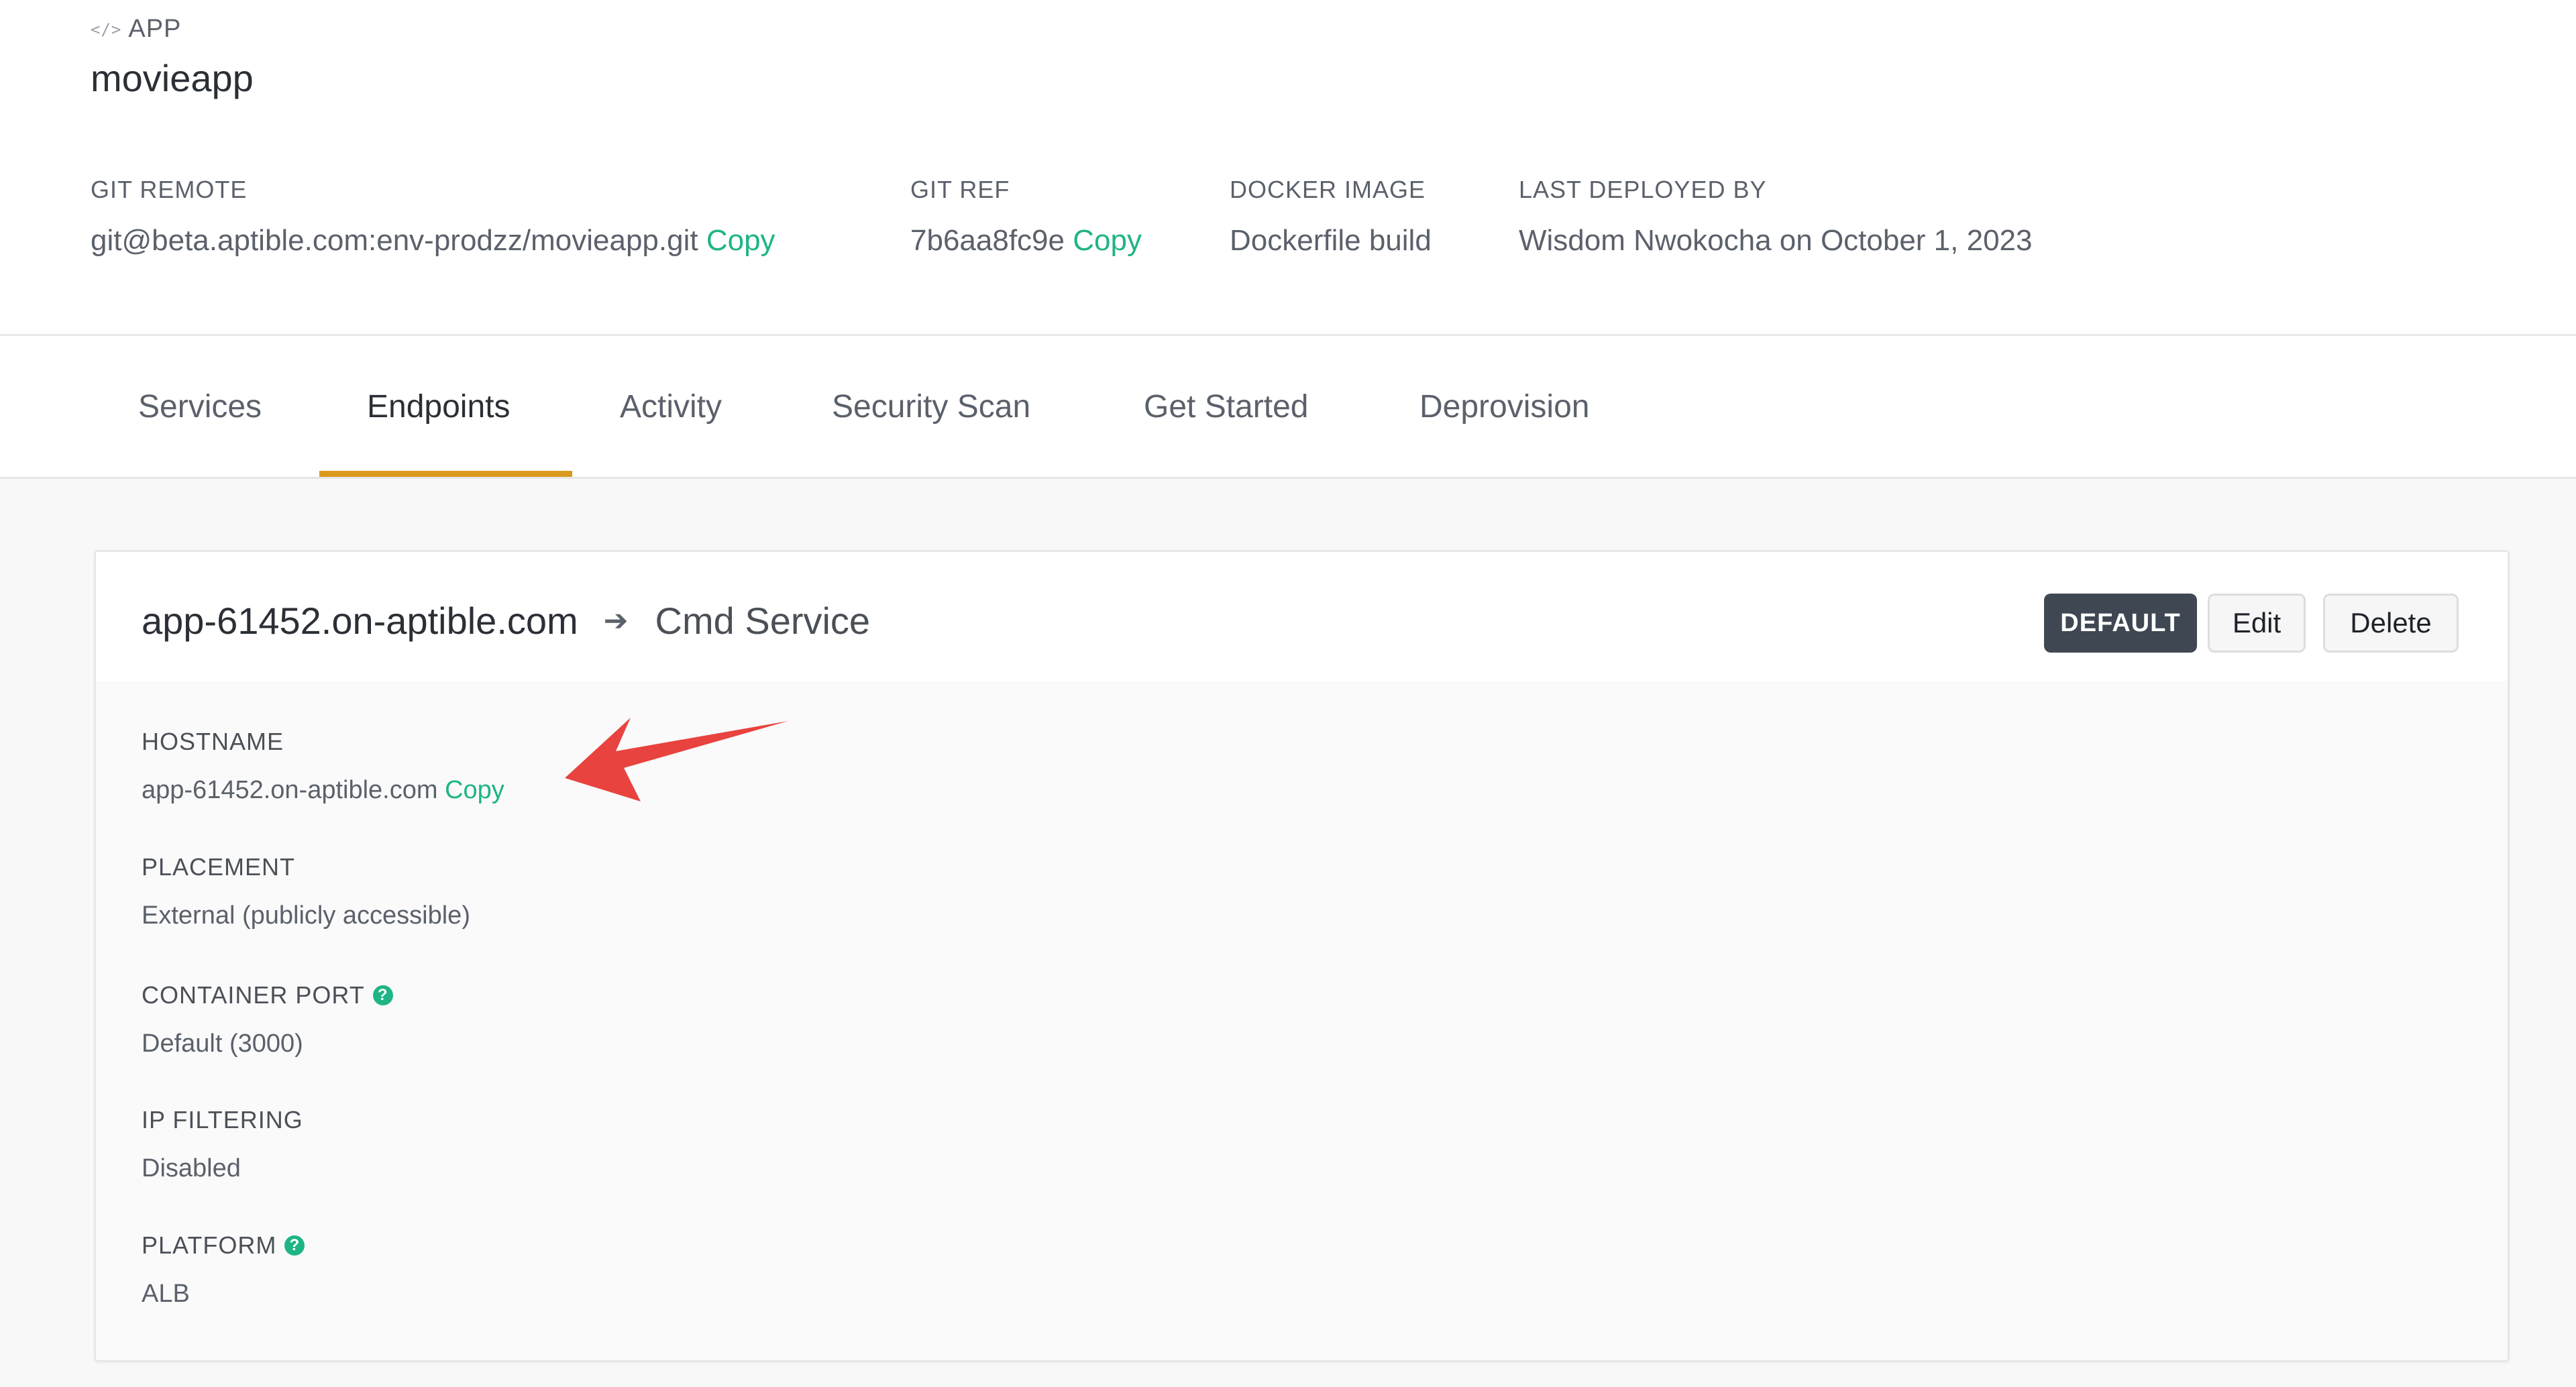  I want to click on tab-activity: Activity, so click(671, 406).